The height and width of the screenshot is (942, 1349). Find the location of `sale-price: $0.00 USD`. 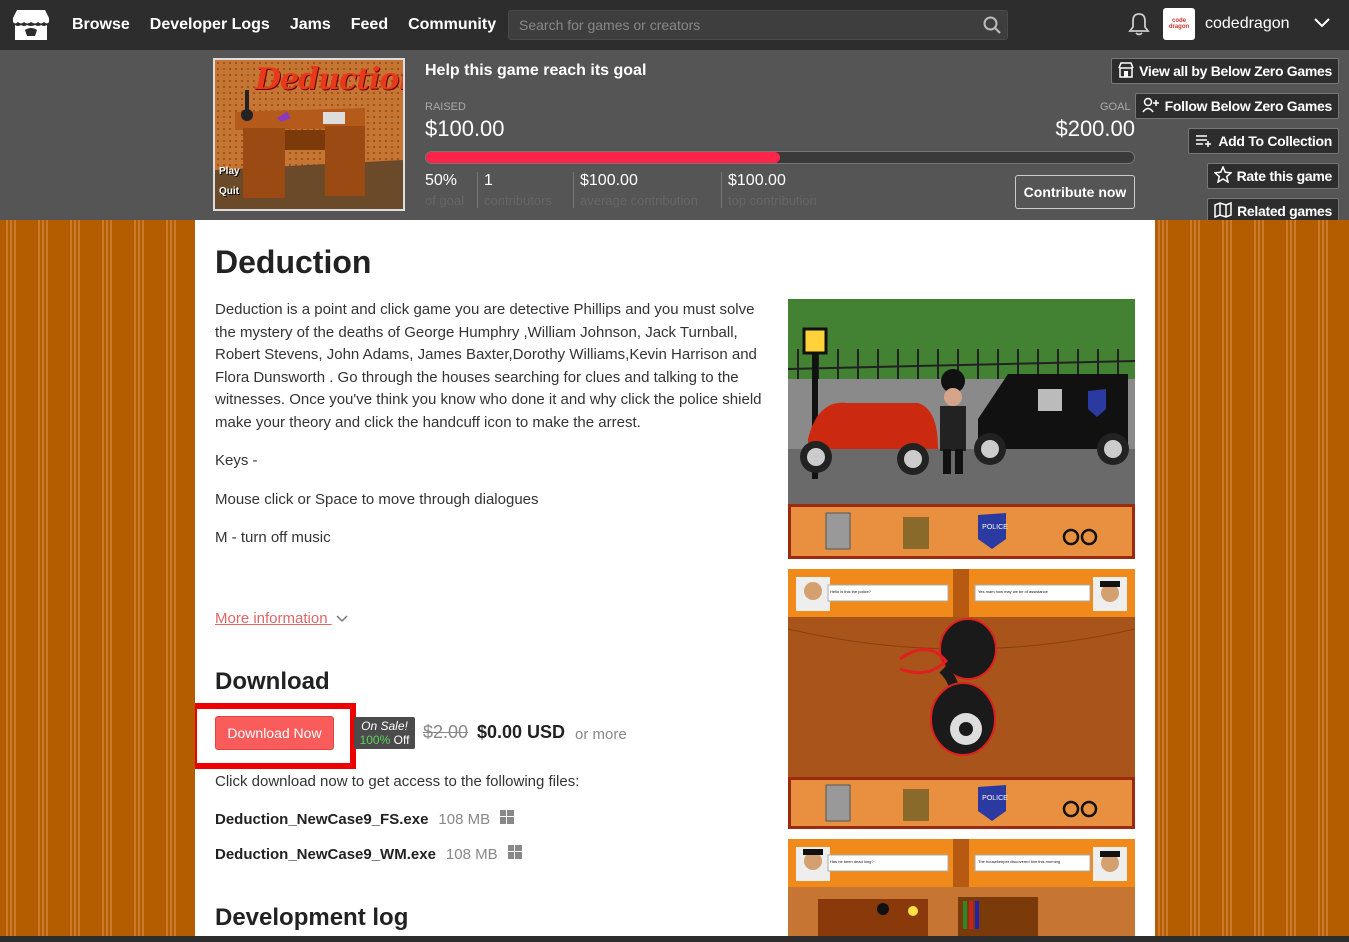

sale-price: $0.00 USD is located at coordinates (521, 732).